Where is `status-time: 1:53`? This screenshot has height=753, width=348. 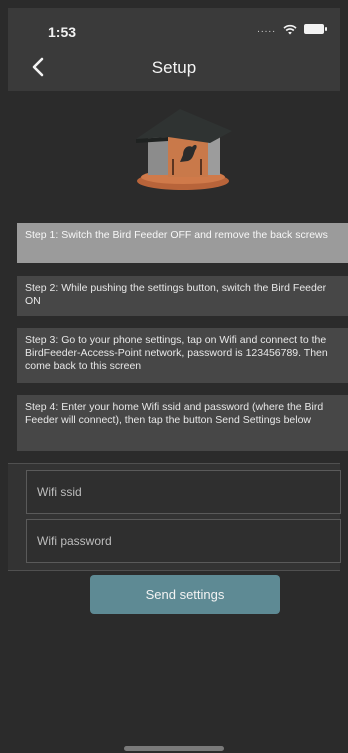
status-time: 1:53 is located at coordinates (62, 32).